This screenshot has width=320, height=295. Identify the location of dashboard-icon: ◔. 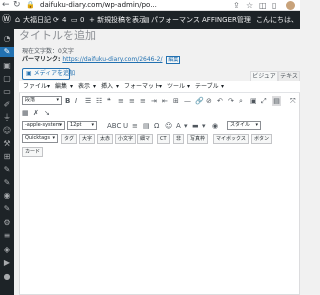
(7, 39).